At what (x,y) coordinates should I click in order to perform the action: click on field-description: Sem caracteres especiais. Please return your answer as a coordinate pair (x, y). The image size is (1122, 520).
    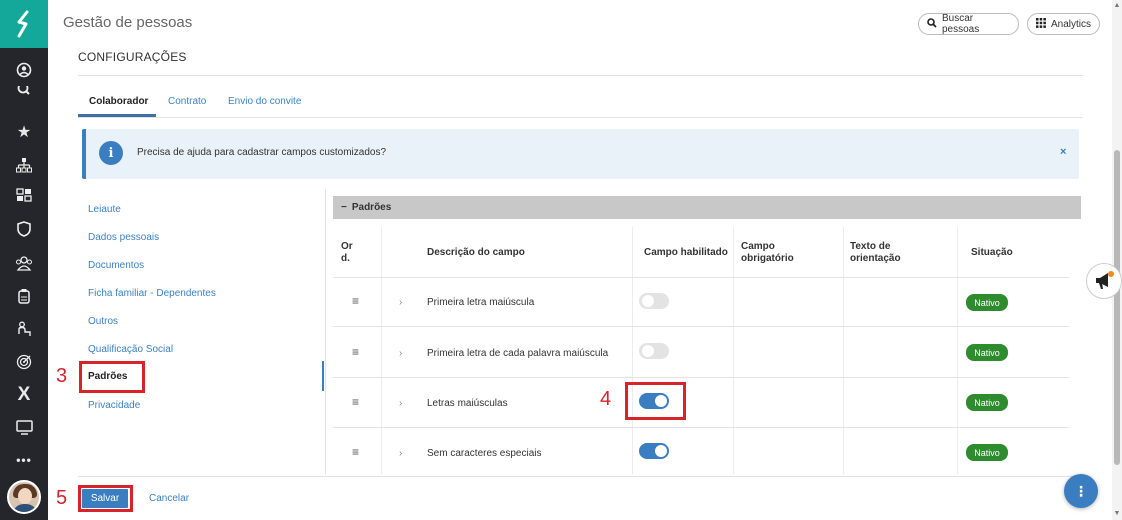
    Looking at the image, I should click on (484, 453).